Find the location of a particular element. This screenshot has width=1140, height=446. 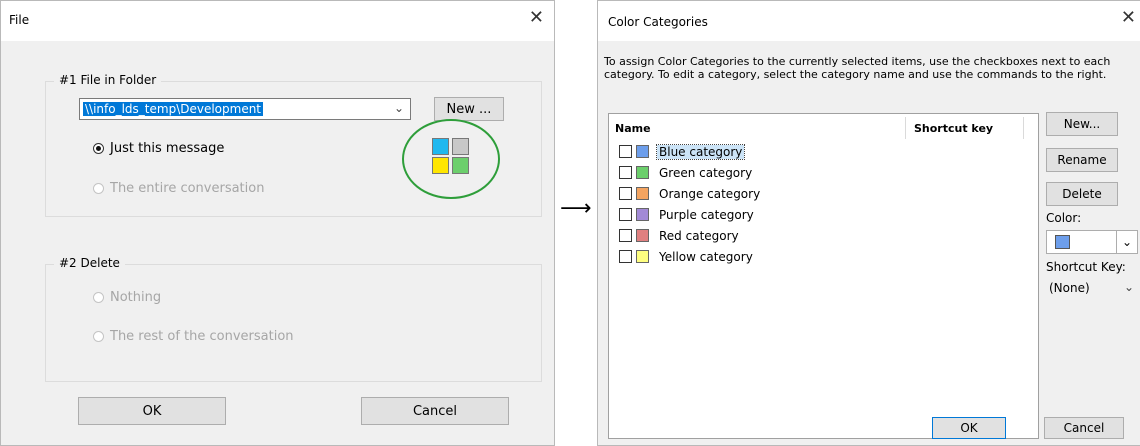

folder-combobox: \\info_lds_temp\Development ⌄ is located at coordinates (245, 109).